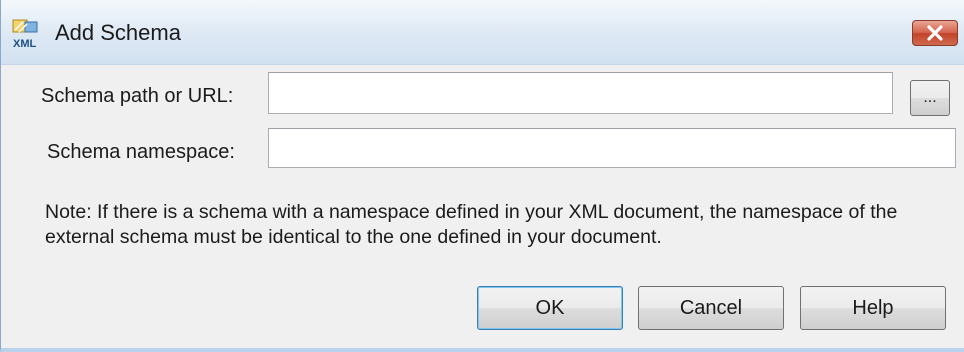 The width and height of the screenshot is (964, 352). What do you see at coordinates (580, 93) in the screenshot?
I see `schema-path-input` at bounding box center [580, 93].